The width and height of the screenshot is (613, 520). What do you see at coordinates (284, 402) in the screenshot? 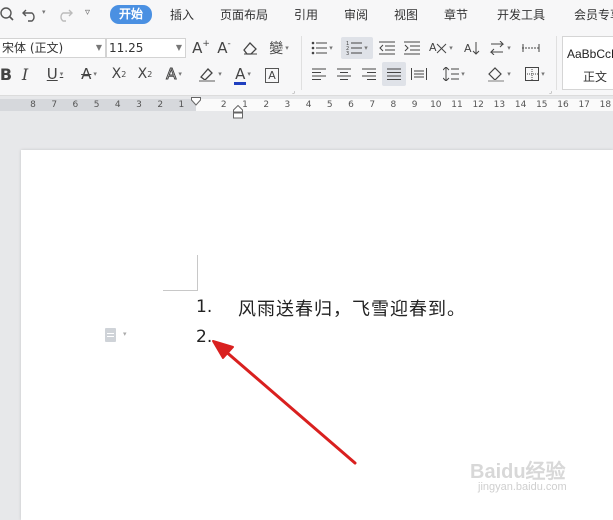
I see `annotation-arrow` at bounding box center [284, 402].